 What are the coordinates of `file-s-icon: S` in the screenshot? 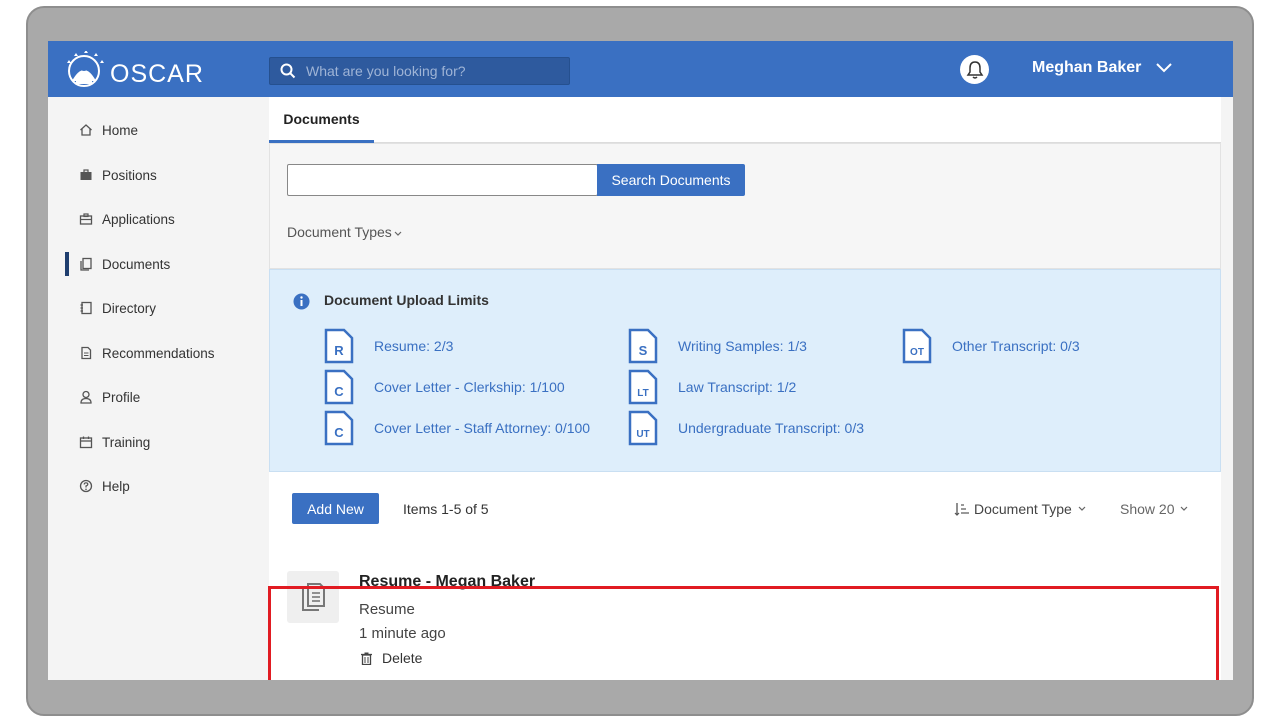 It's located at (643, 346).